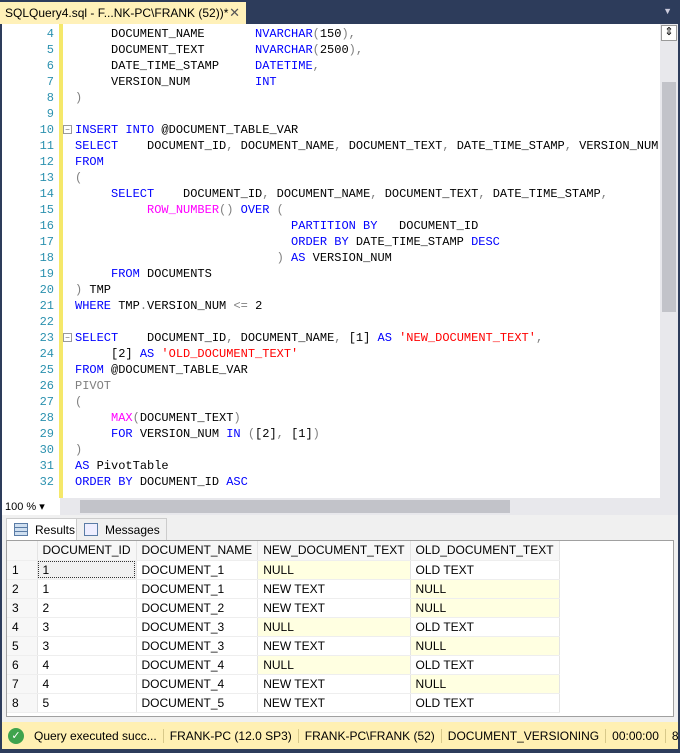 This screenshot has width=680, height=753. I want to click on row-number: 5, so click(22, 646).